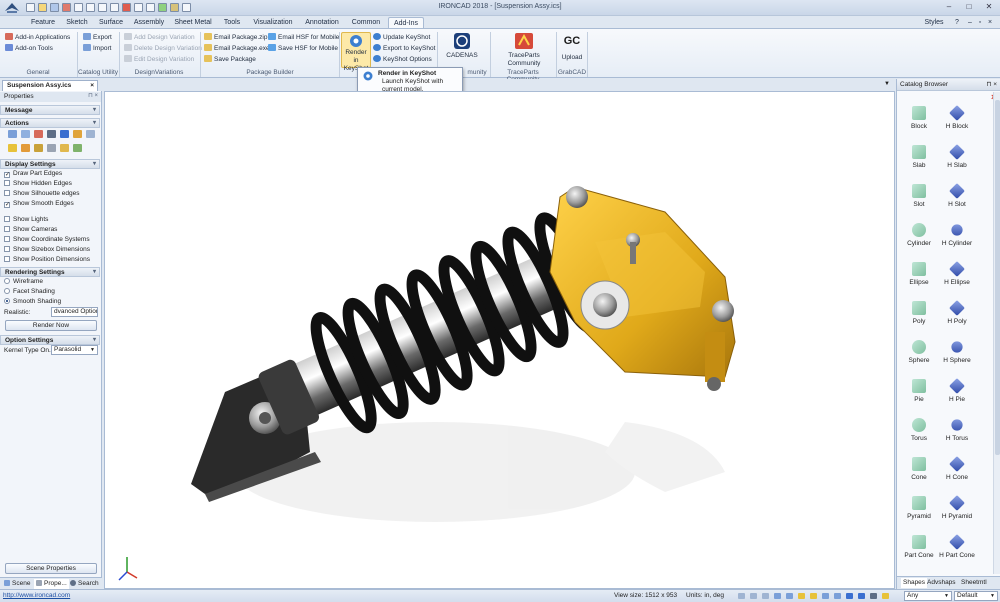  Describe the element at coordinates (64, 148) in the screenshot. I see `decal-icon` at that location.